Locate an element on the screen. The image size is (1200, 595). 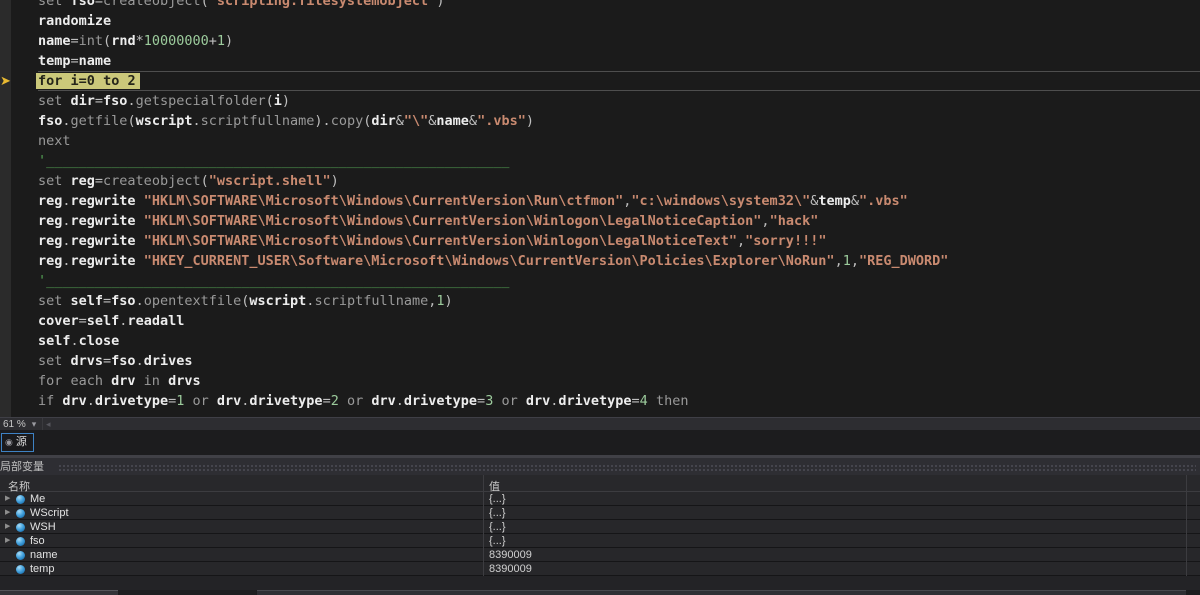
zoom-level-dropdown: 61 % ▾ is located at coordinates (19, 424).